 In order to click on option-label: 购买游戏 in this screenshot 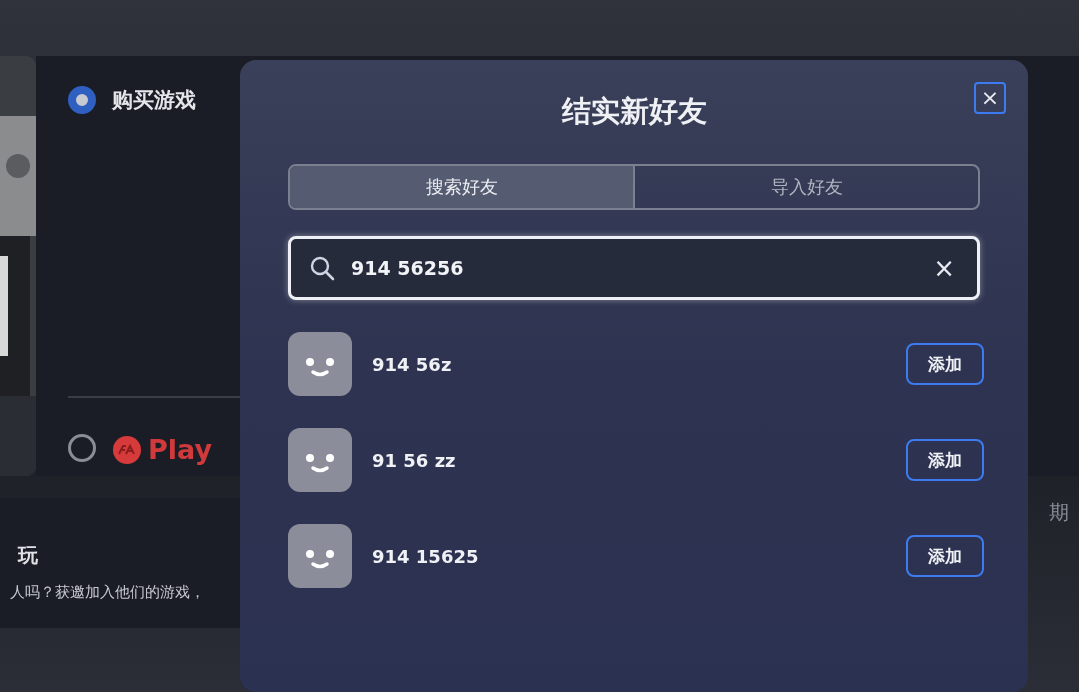, I will do `click(154, 100)`.